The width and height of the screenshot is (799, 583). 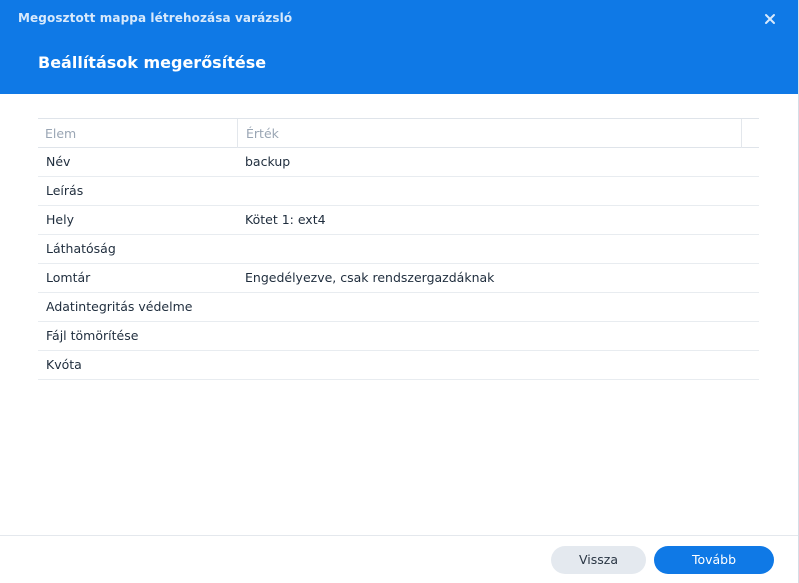 I want to click on column-header-value: Érték, so click(x=489, y=133).